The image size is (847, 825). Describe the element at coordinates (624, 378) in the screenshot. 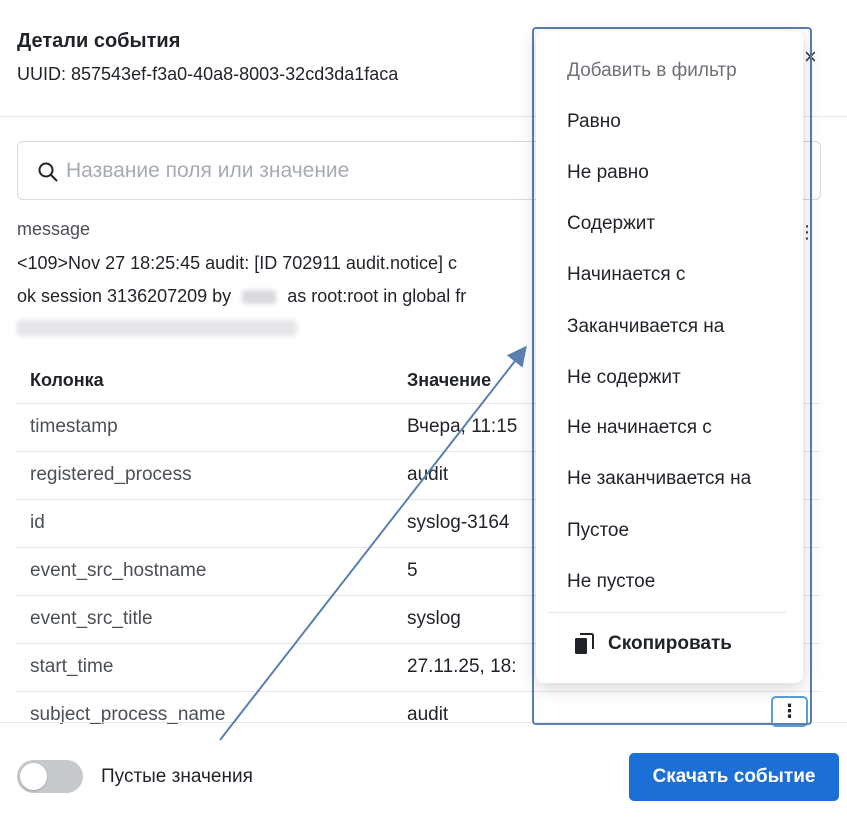

I see `menu-item-not-contains: Не содержит` at that location.